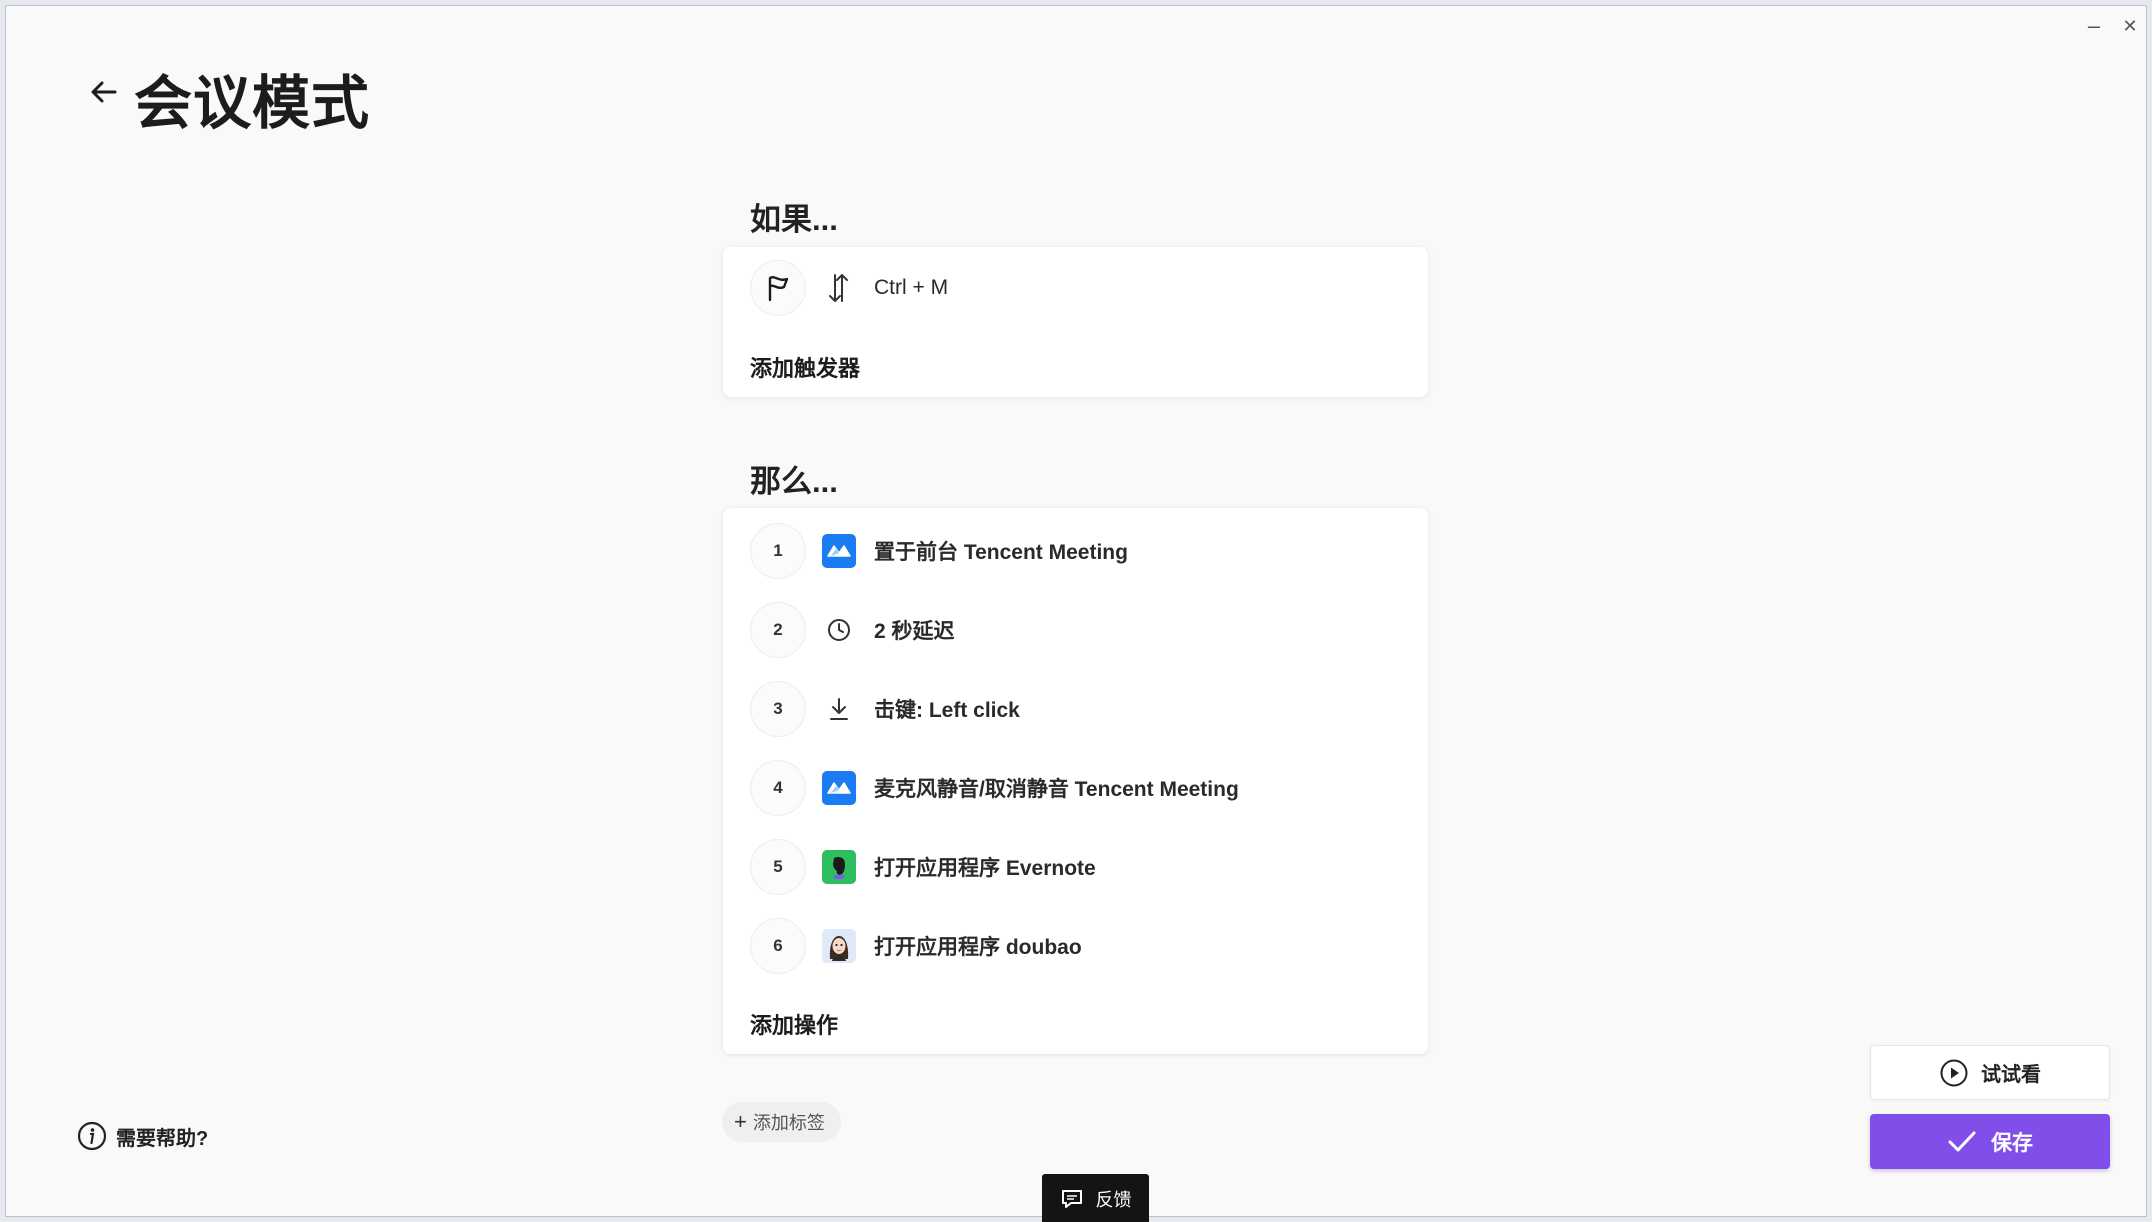 The height and width of the screenshot is (1222, 2152). Describe the element at coordinates (947, 710) in the screenshot. I see `action-label: 击键: Left click` at that location.